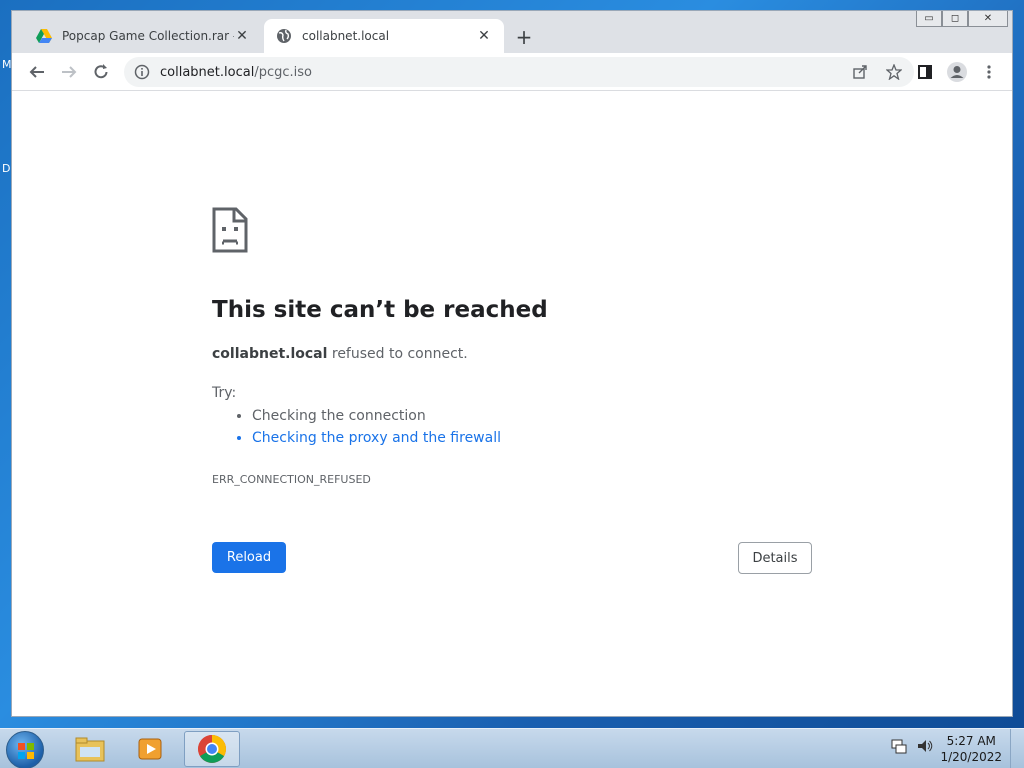 This screenshot has width=1024, height=768. What do you see at coordinates (925, 746) in the screenshot?
I see `volume-icon` at bounding box center [925, 746].